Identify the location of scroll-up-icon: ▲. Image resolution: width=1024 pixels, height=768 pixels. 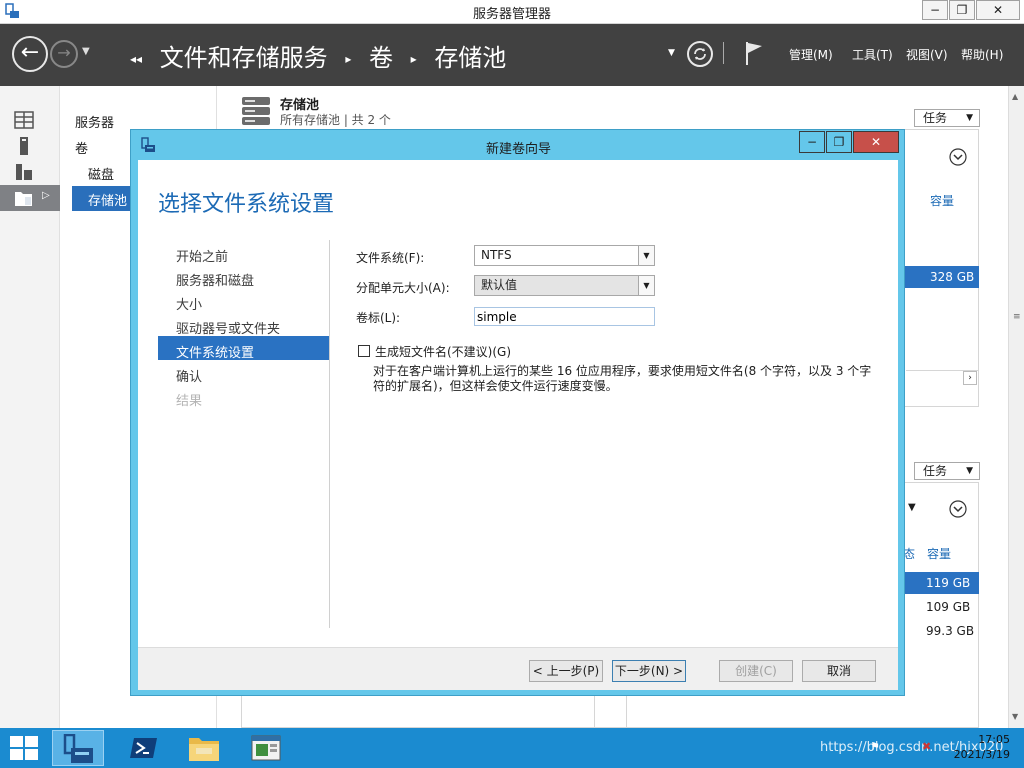
(1015, 96).